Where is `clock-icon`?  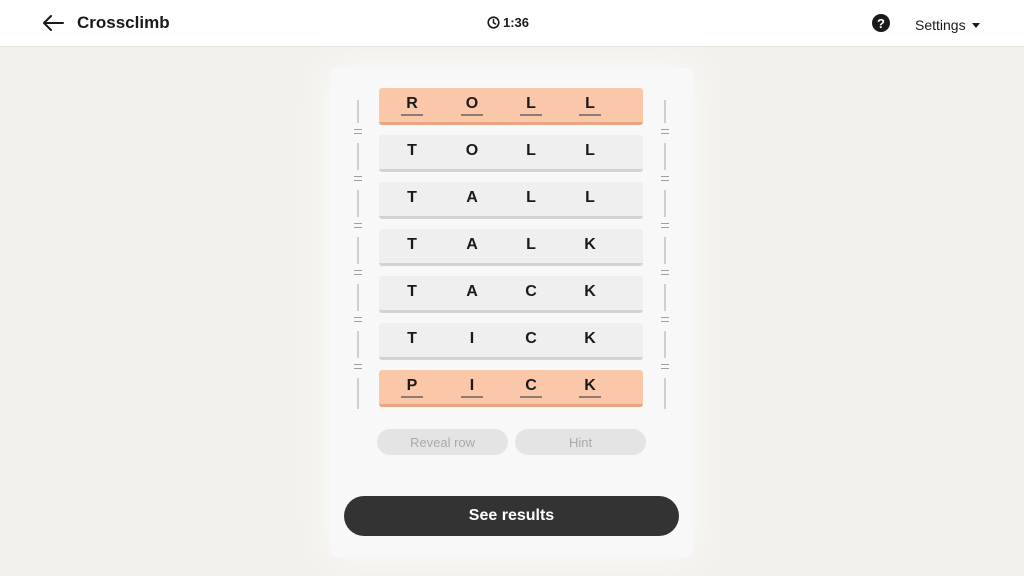 clock-icon is located at coordinates (493, 22).